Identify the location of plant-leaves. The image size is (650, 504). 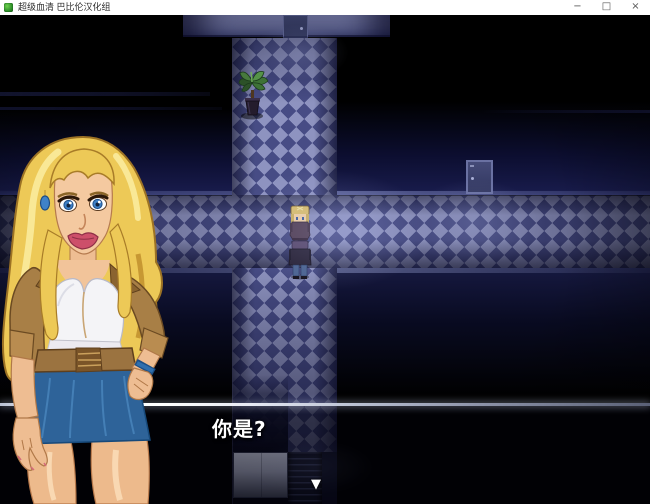
(253, 81).